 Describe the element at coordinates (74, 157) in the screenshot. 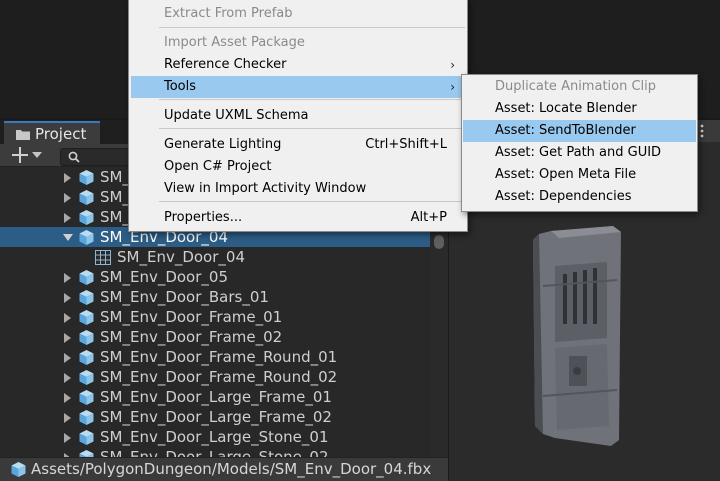

I see `search-icon` at that location.